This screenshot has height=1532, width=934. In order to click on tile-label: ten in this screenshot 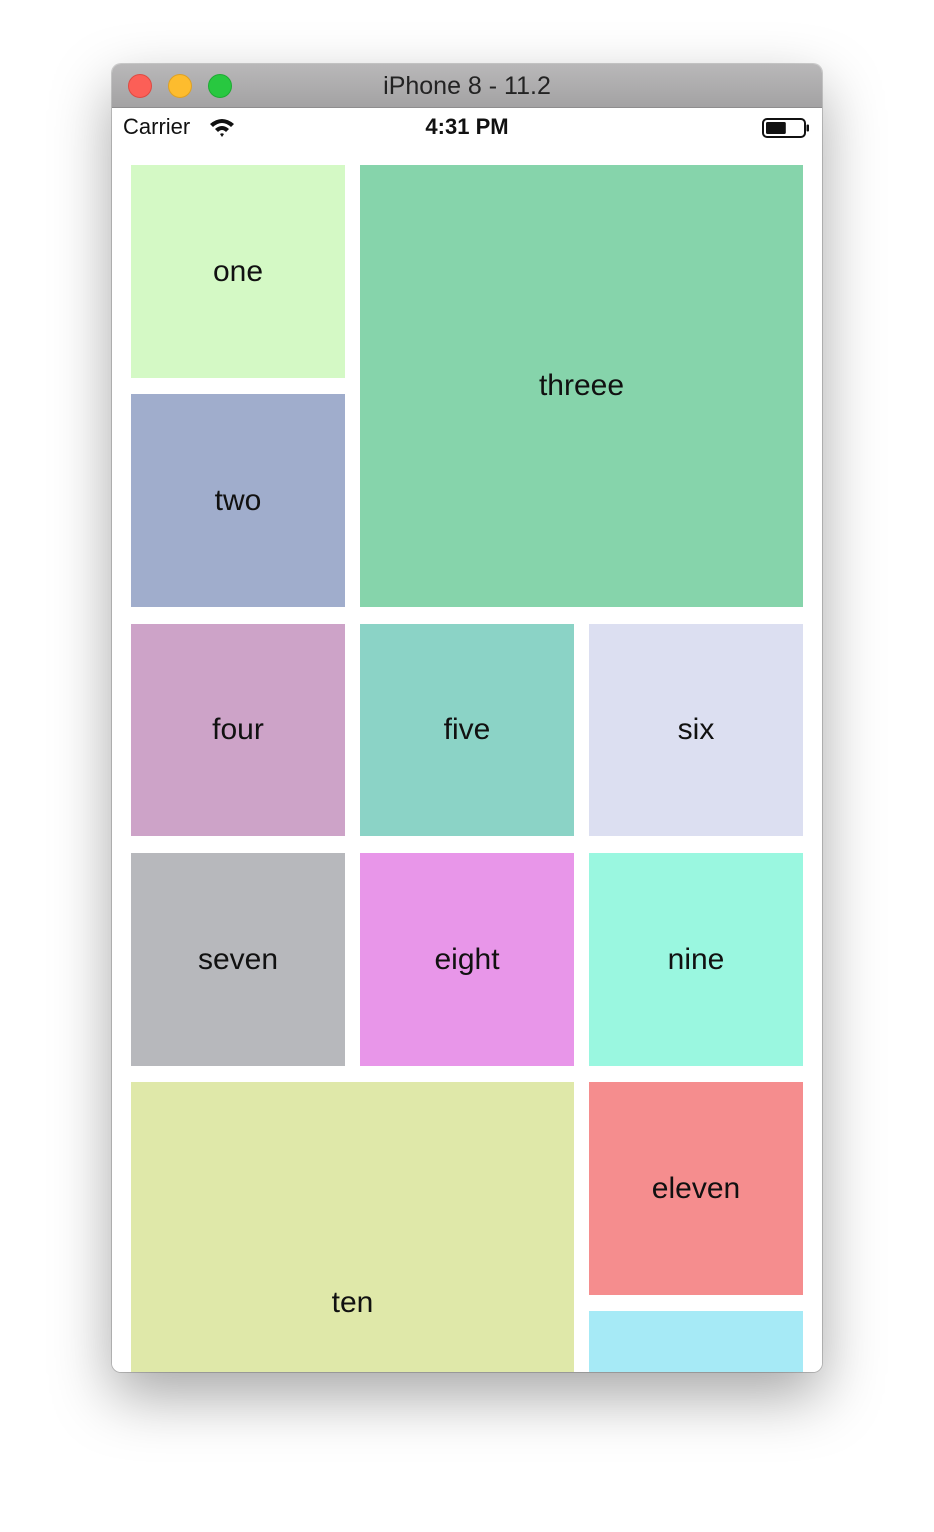, I will do `click(352, 1302)`.